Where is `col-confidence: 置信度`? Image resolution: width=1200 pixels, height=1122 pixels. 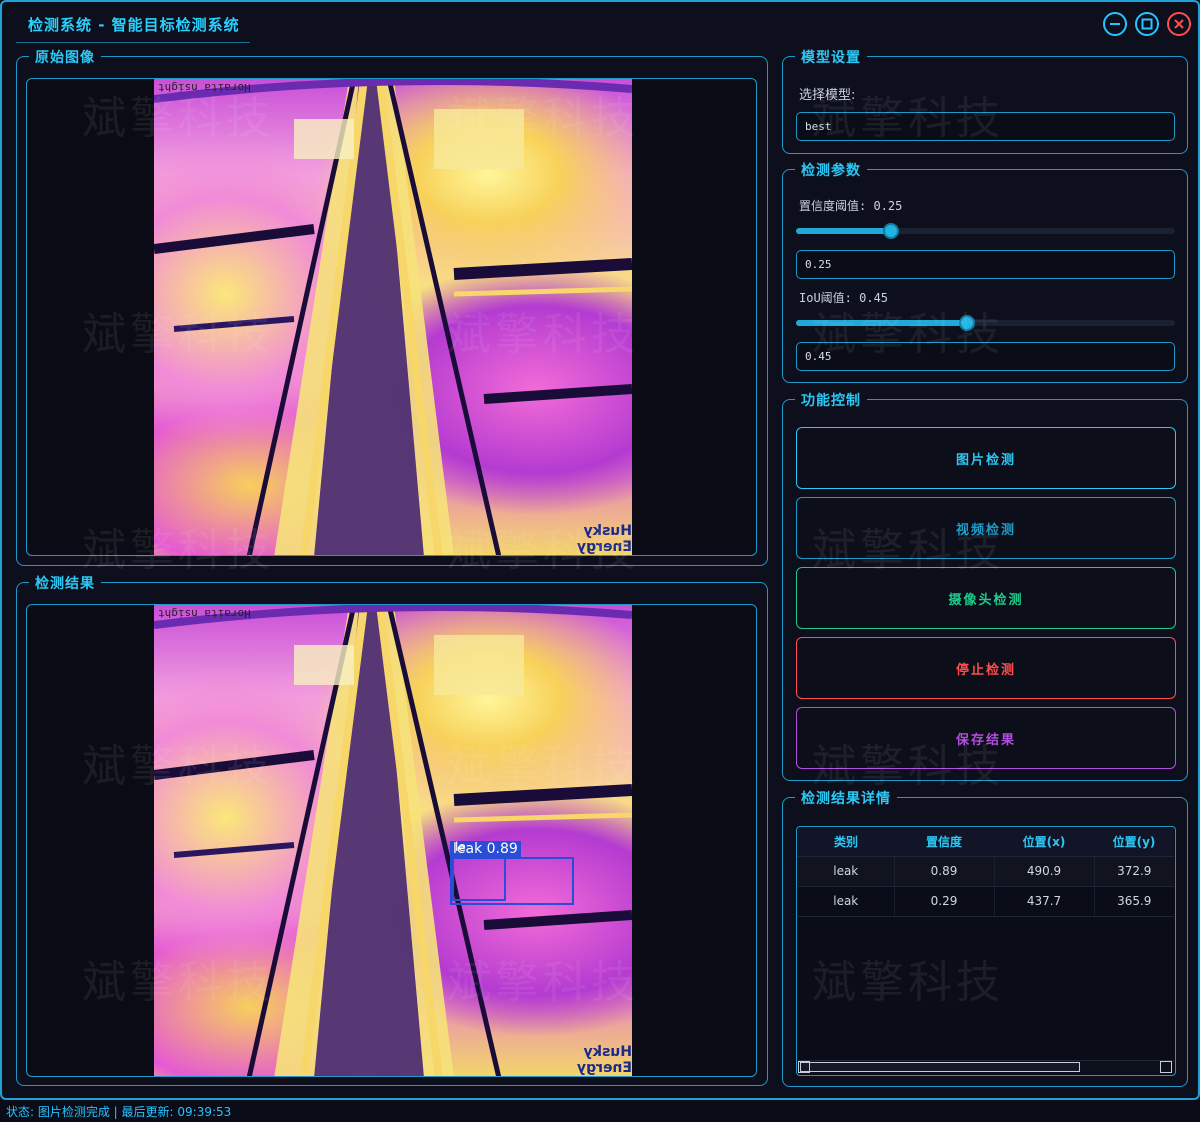 col-confidence: 置信度 is located at coordinates (944, 842).